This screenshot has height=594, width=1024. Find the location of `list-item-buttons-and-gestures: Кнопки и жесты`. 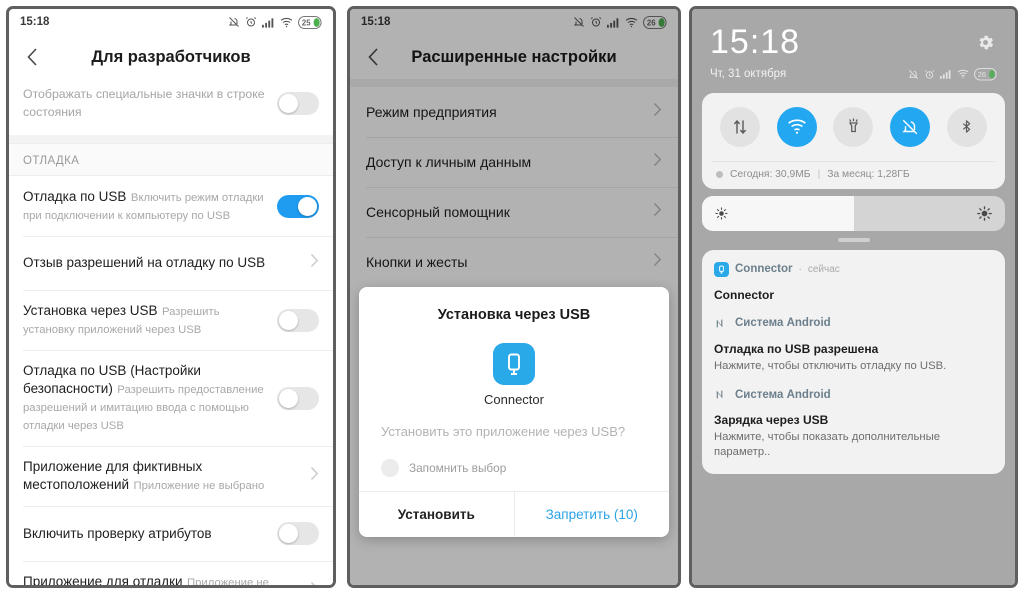

list-item-buttons-and-gestures: Кнопки и жесты is located at coordinates (514, 262).